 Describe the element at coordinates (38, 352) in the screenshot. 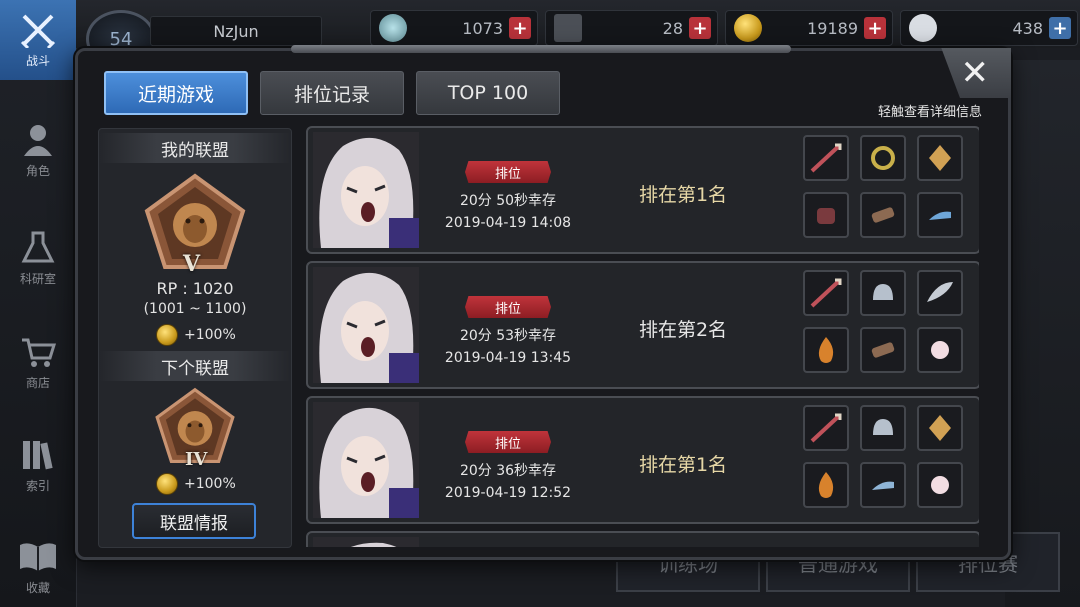

I see `shopping-cart-icon` at that location.